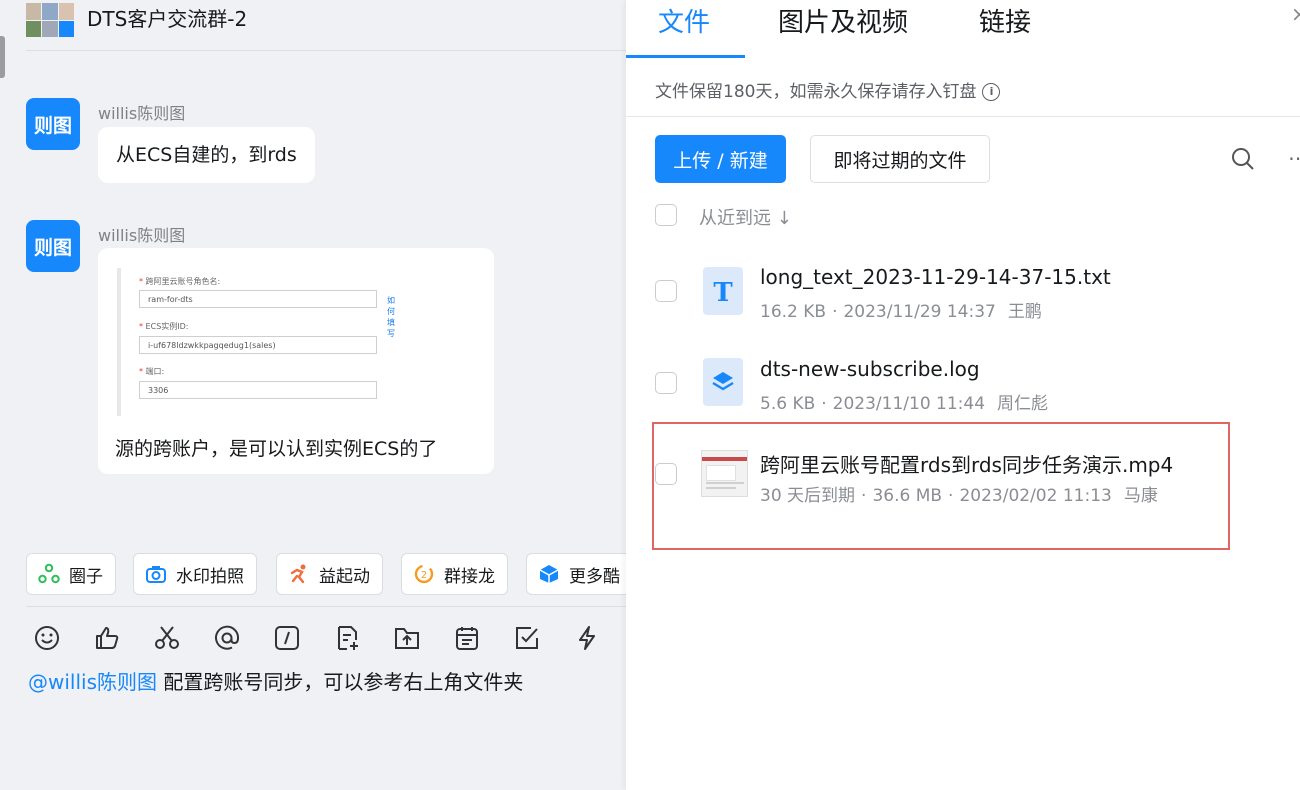 The image size is (1300, 790). Describe the element at coordinates (816, 92) in the screenshot. I see `retention-notice-text: 文件保留180天，如需永久保存请存入钉盘` at that location.